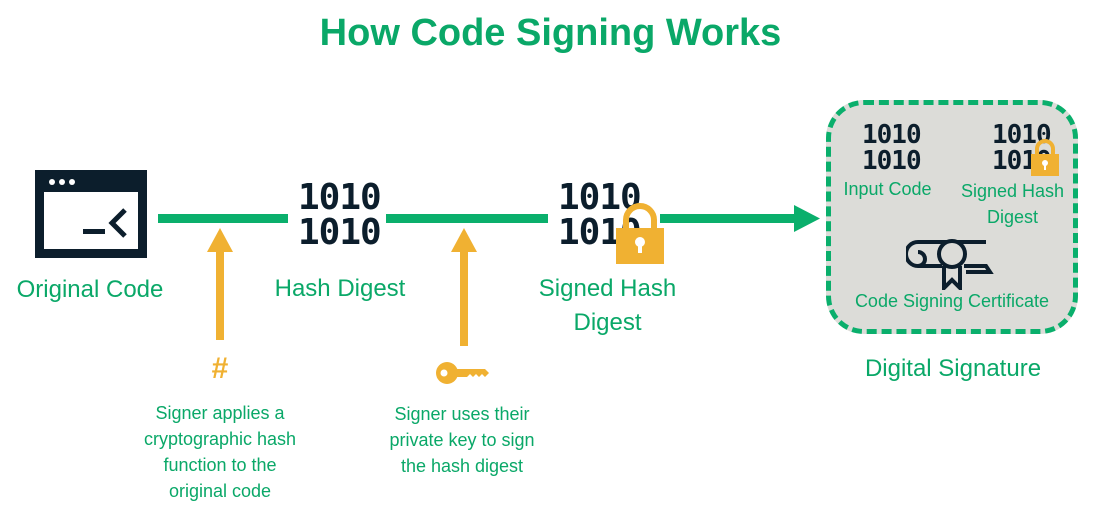 This screenshot has width=1101, height=520. What do you see at coordinates (220, 368) in the screenshot?
I see `hash-icon: #` at bounding box center [220, 368].